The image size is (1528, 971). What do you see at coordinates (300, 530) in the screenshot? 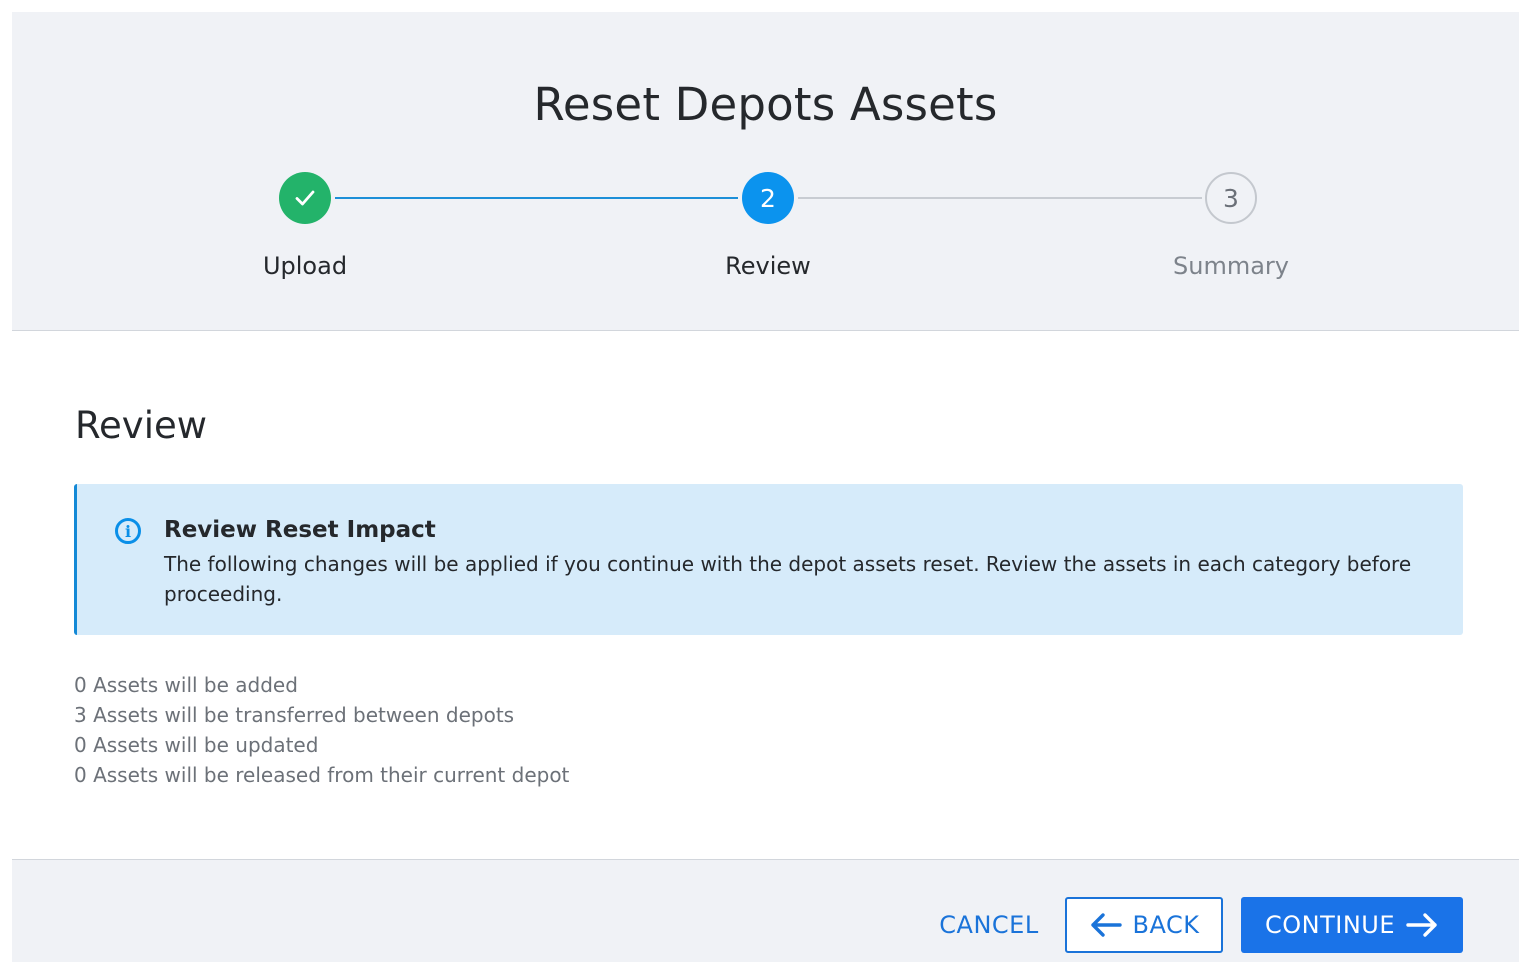
I see `alert-title: Review Reset Impact` at bounding box center [300, 530].